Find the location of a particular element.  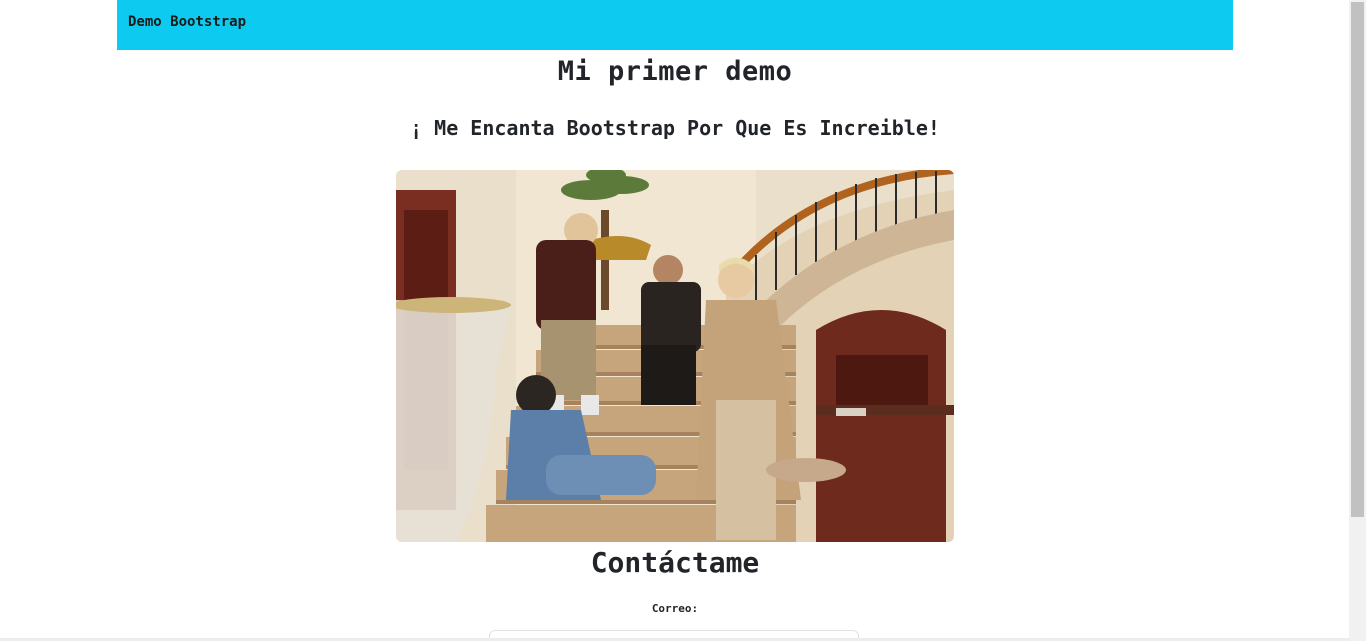

navbar: Demo Bootstrap is located at coordinates (675, 25).